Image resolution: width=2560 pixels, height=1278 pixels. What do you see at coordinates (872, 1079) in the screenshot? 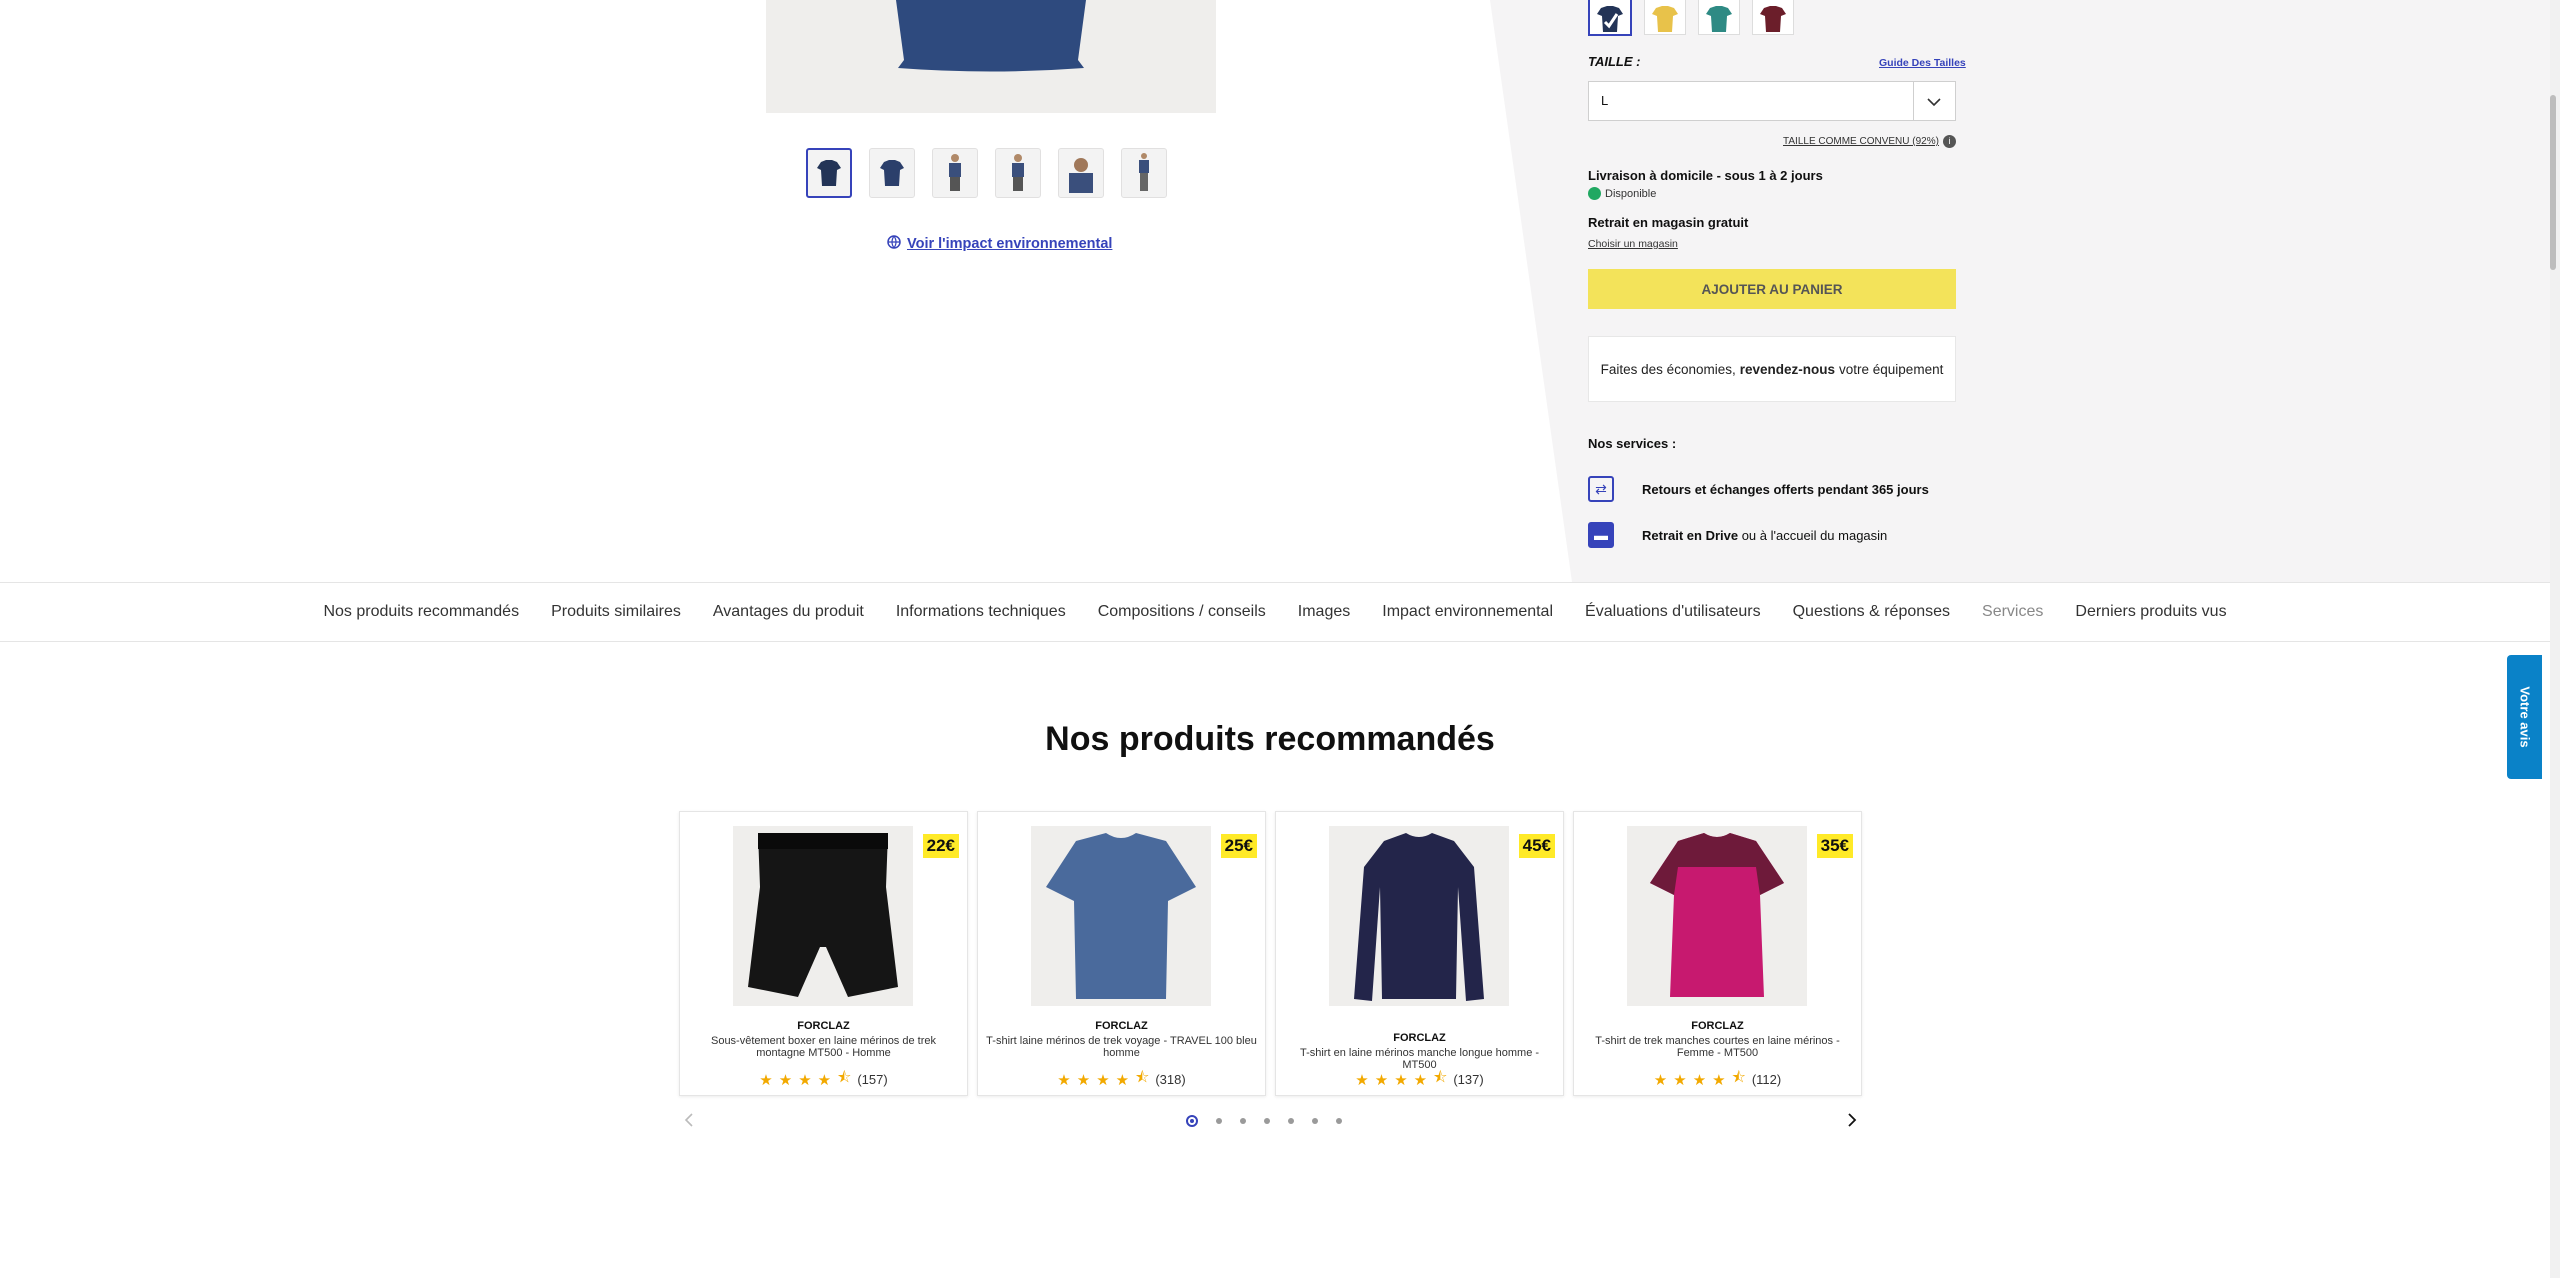
I see `review-count: (157)` at bounding box center [872, 1079].